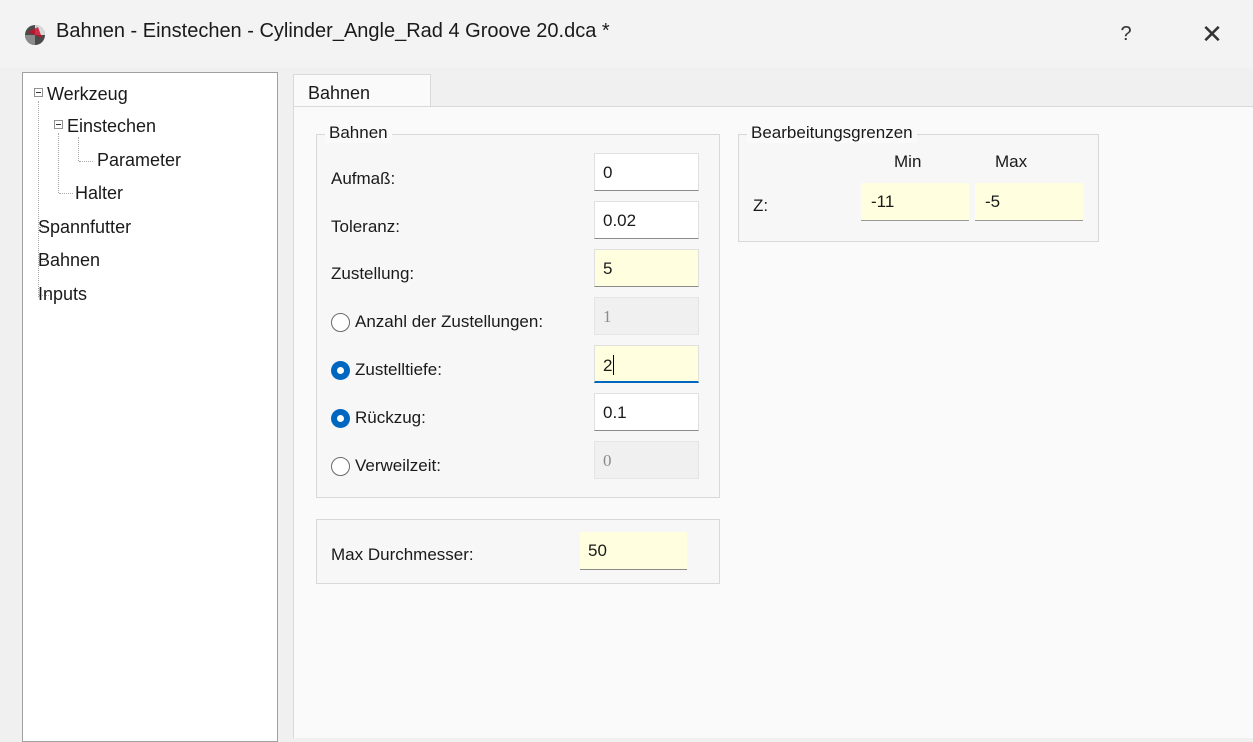  Describe the element at coordinates (340, 370) in the screenshot. I see `zustelltiefe-radio` at that location.